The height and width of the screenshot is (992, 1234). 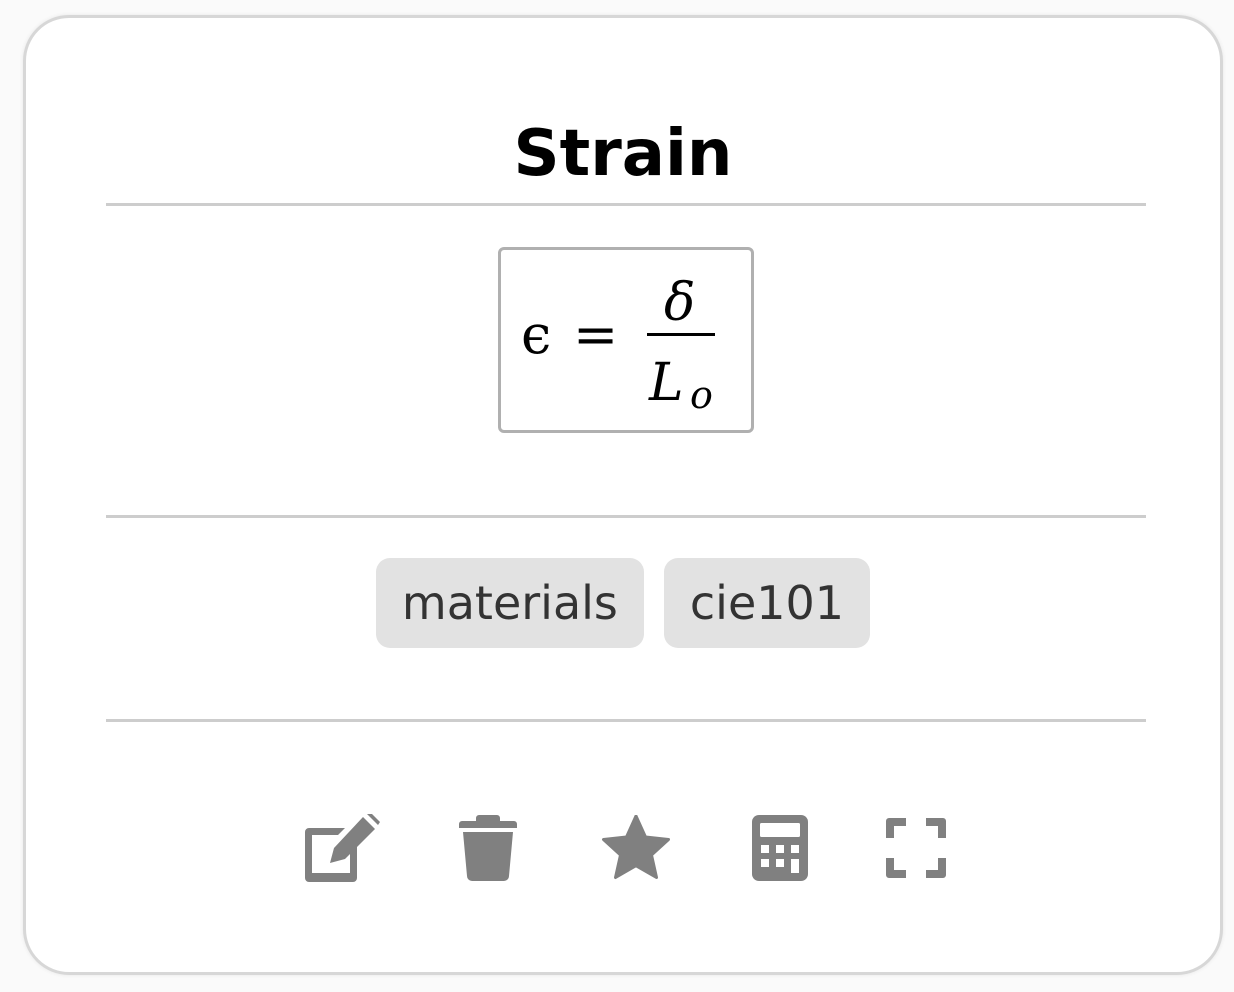 I want to click on calculator-icon, so click(x=780, y=848).